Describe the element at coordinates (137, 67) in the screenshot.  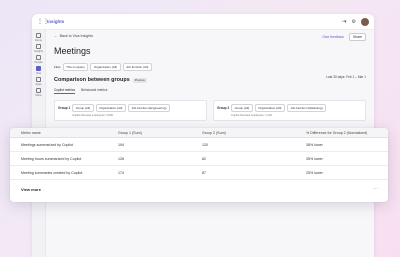
I see `filter-chip-job-function: Job function (All)` at that location.